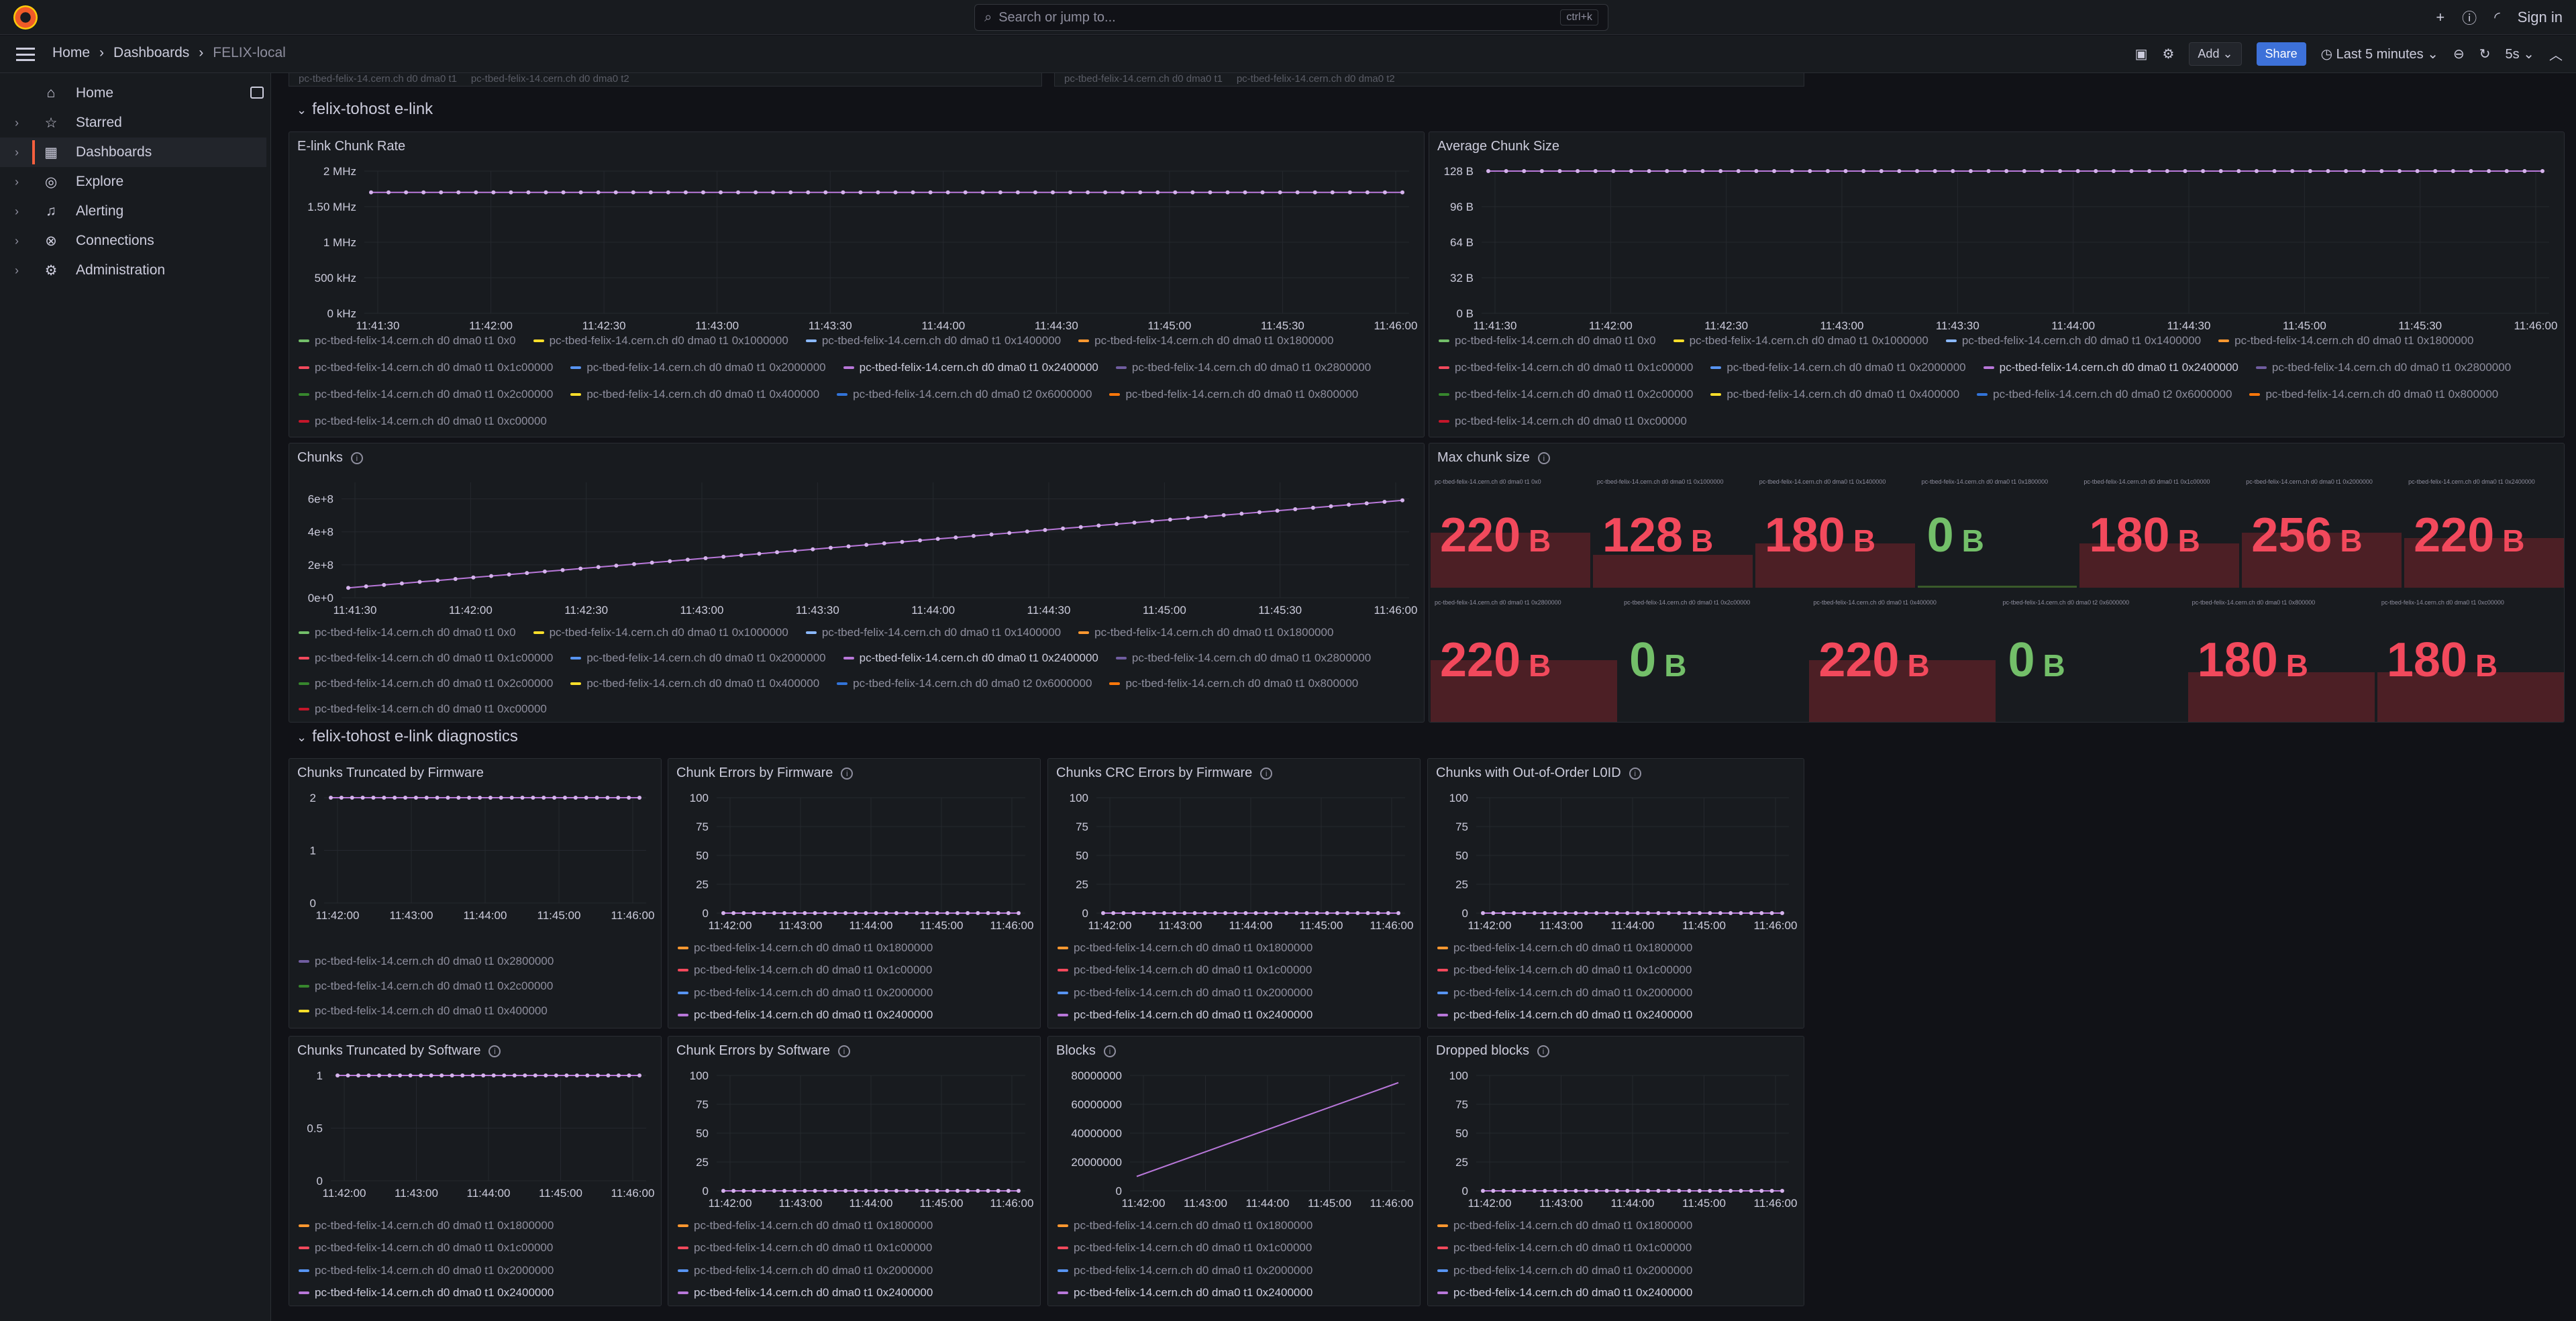 The height and width of the screenshot is (1321, 2576). What do you see at coordinates (407, 736) in the screenshot?
I see `row-header-diagnostics: ⌄ felix-tohost e-link diagnostics` at bounding box center [407, 736].